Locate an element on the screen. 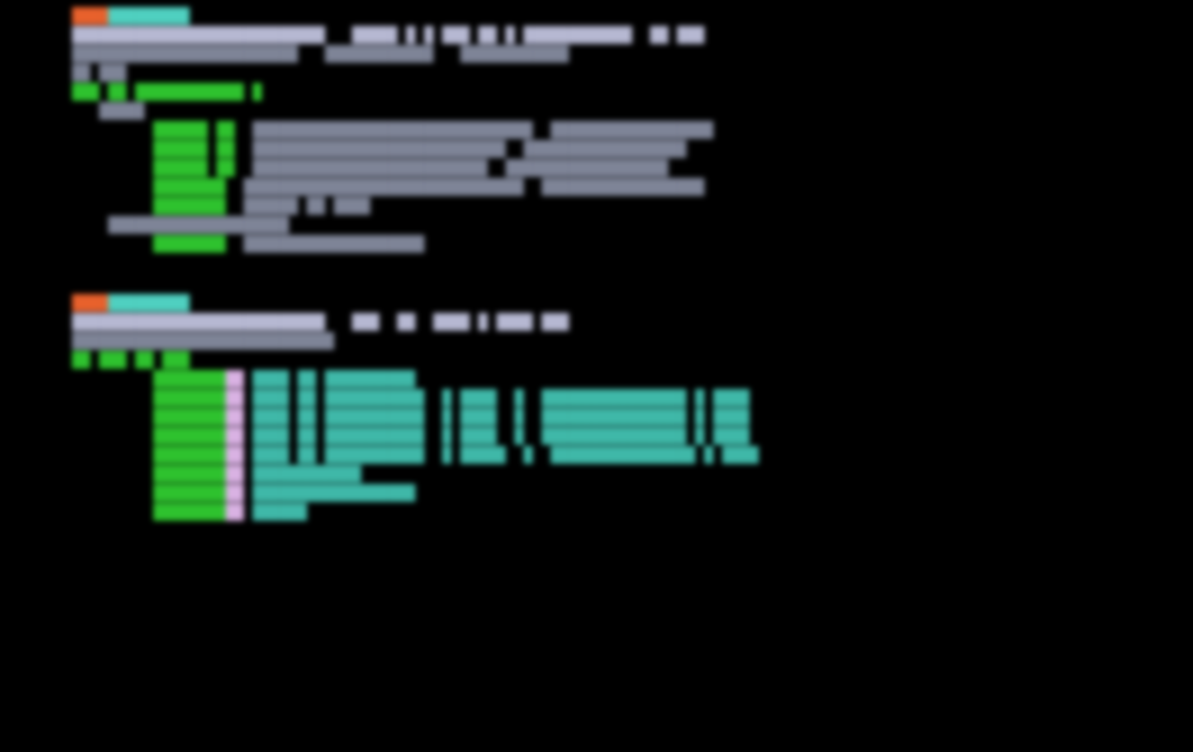  code-token: ████ ██ ██████████ is located at coordinates (329, 379).